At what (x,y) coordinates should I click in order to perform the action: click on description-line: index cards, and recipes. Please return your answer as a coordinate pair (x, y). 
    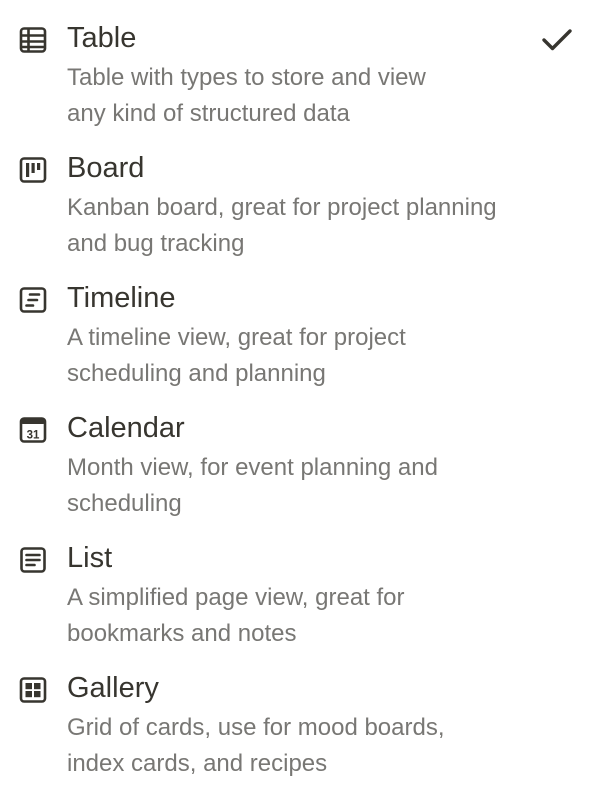
    Looking at the image, I should click on (197, 763).